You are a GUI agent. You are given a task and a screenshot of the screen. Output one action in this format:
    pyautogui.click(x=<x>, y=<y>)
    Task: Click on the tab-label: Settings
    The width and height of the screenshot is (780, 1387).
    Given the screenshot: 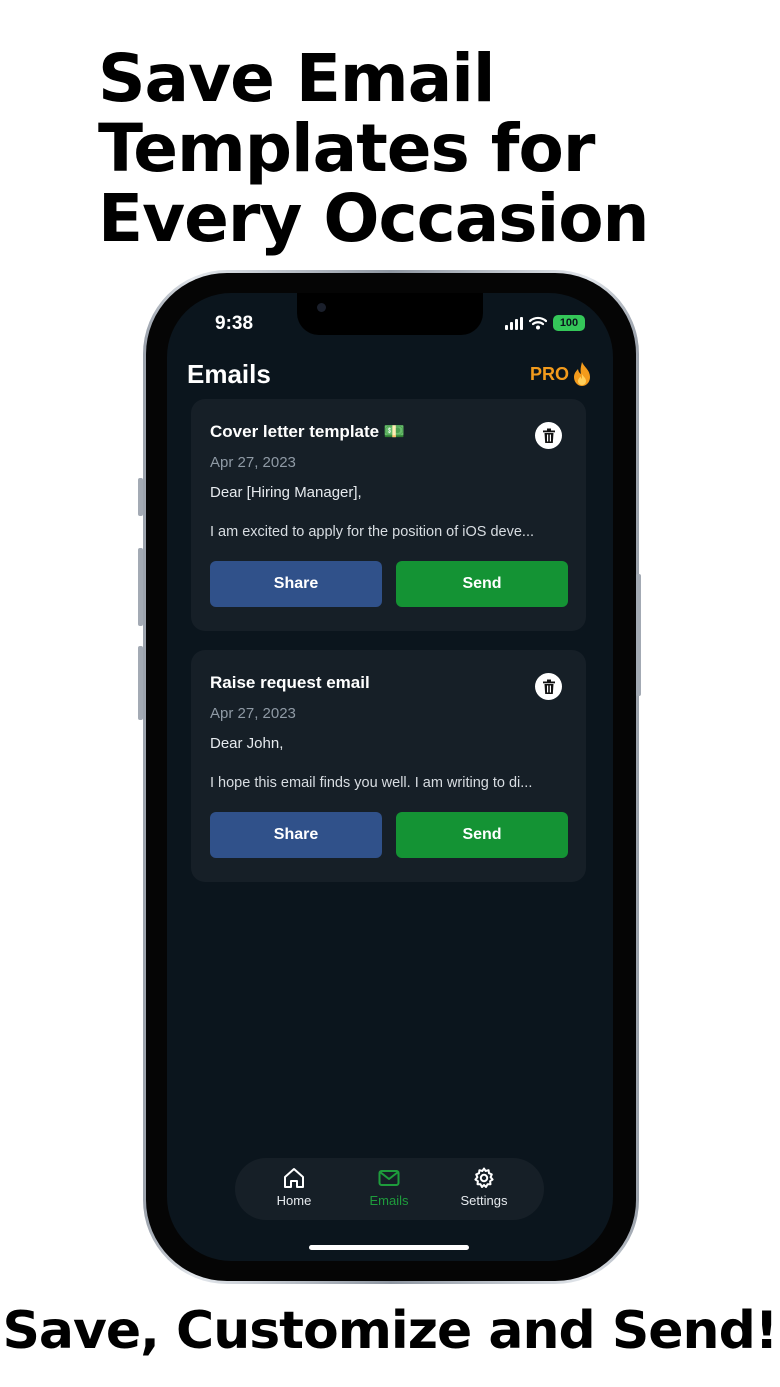 What is the action you would take?
    pyautogui.click(x=484, y=1200)
    